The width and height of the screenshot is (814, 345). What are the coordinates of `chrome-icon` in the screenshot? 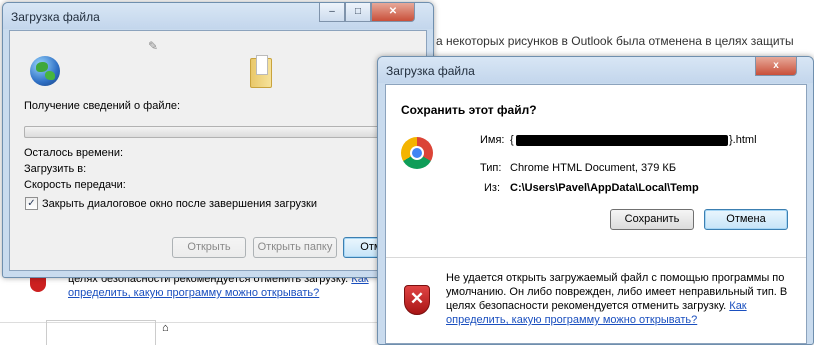 It's located at (417, 153).